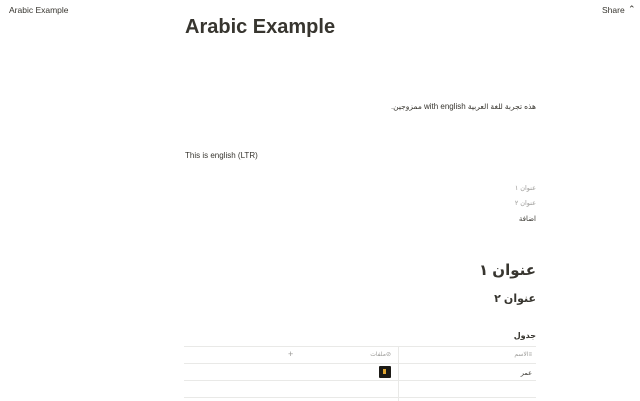  Describe the element at coordinates (39, 10) in the screenshot. I see `breadcrumb: Arabic Example` at that location.